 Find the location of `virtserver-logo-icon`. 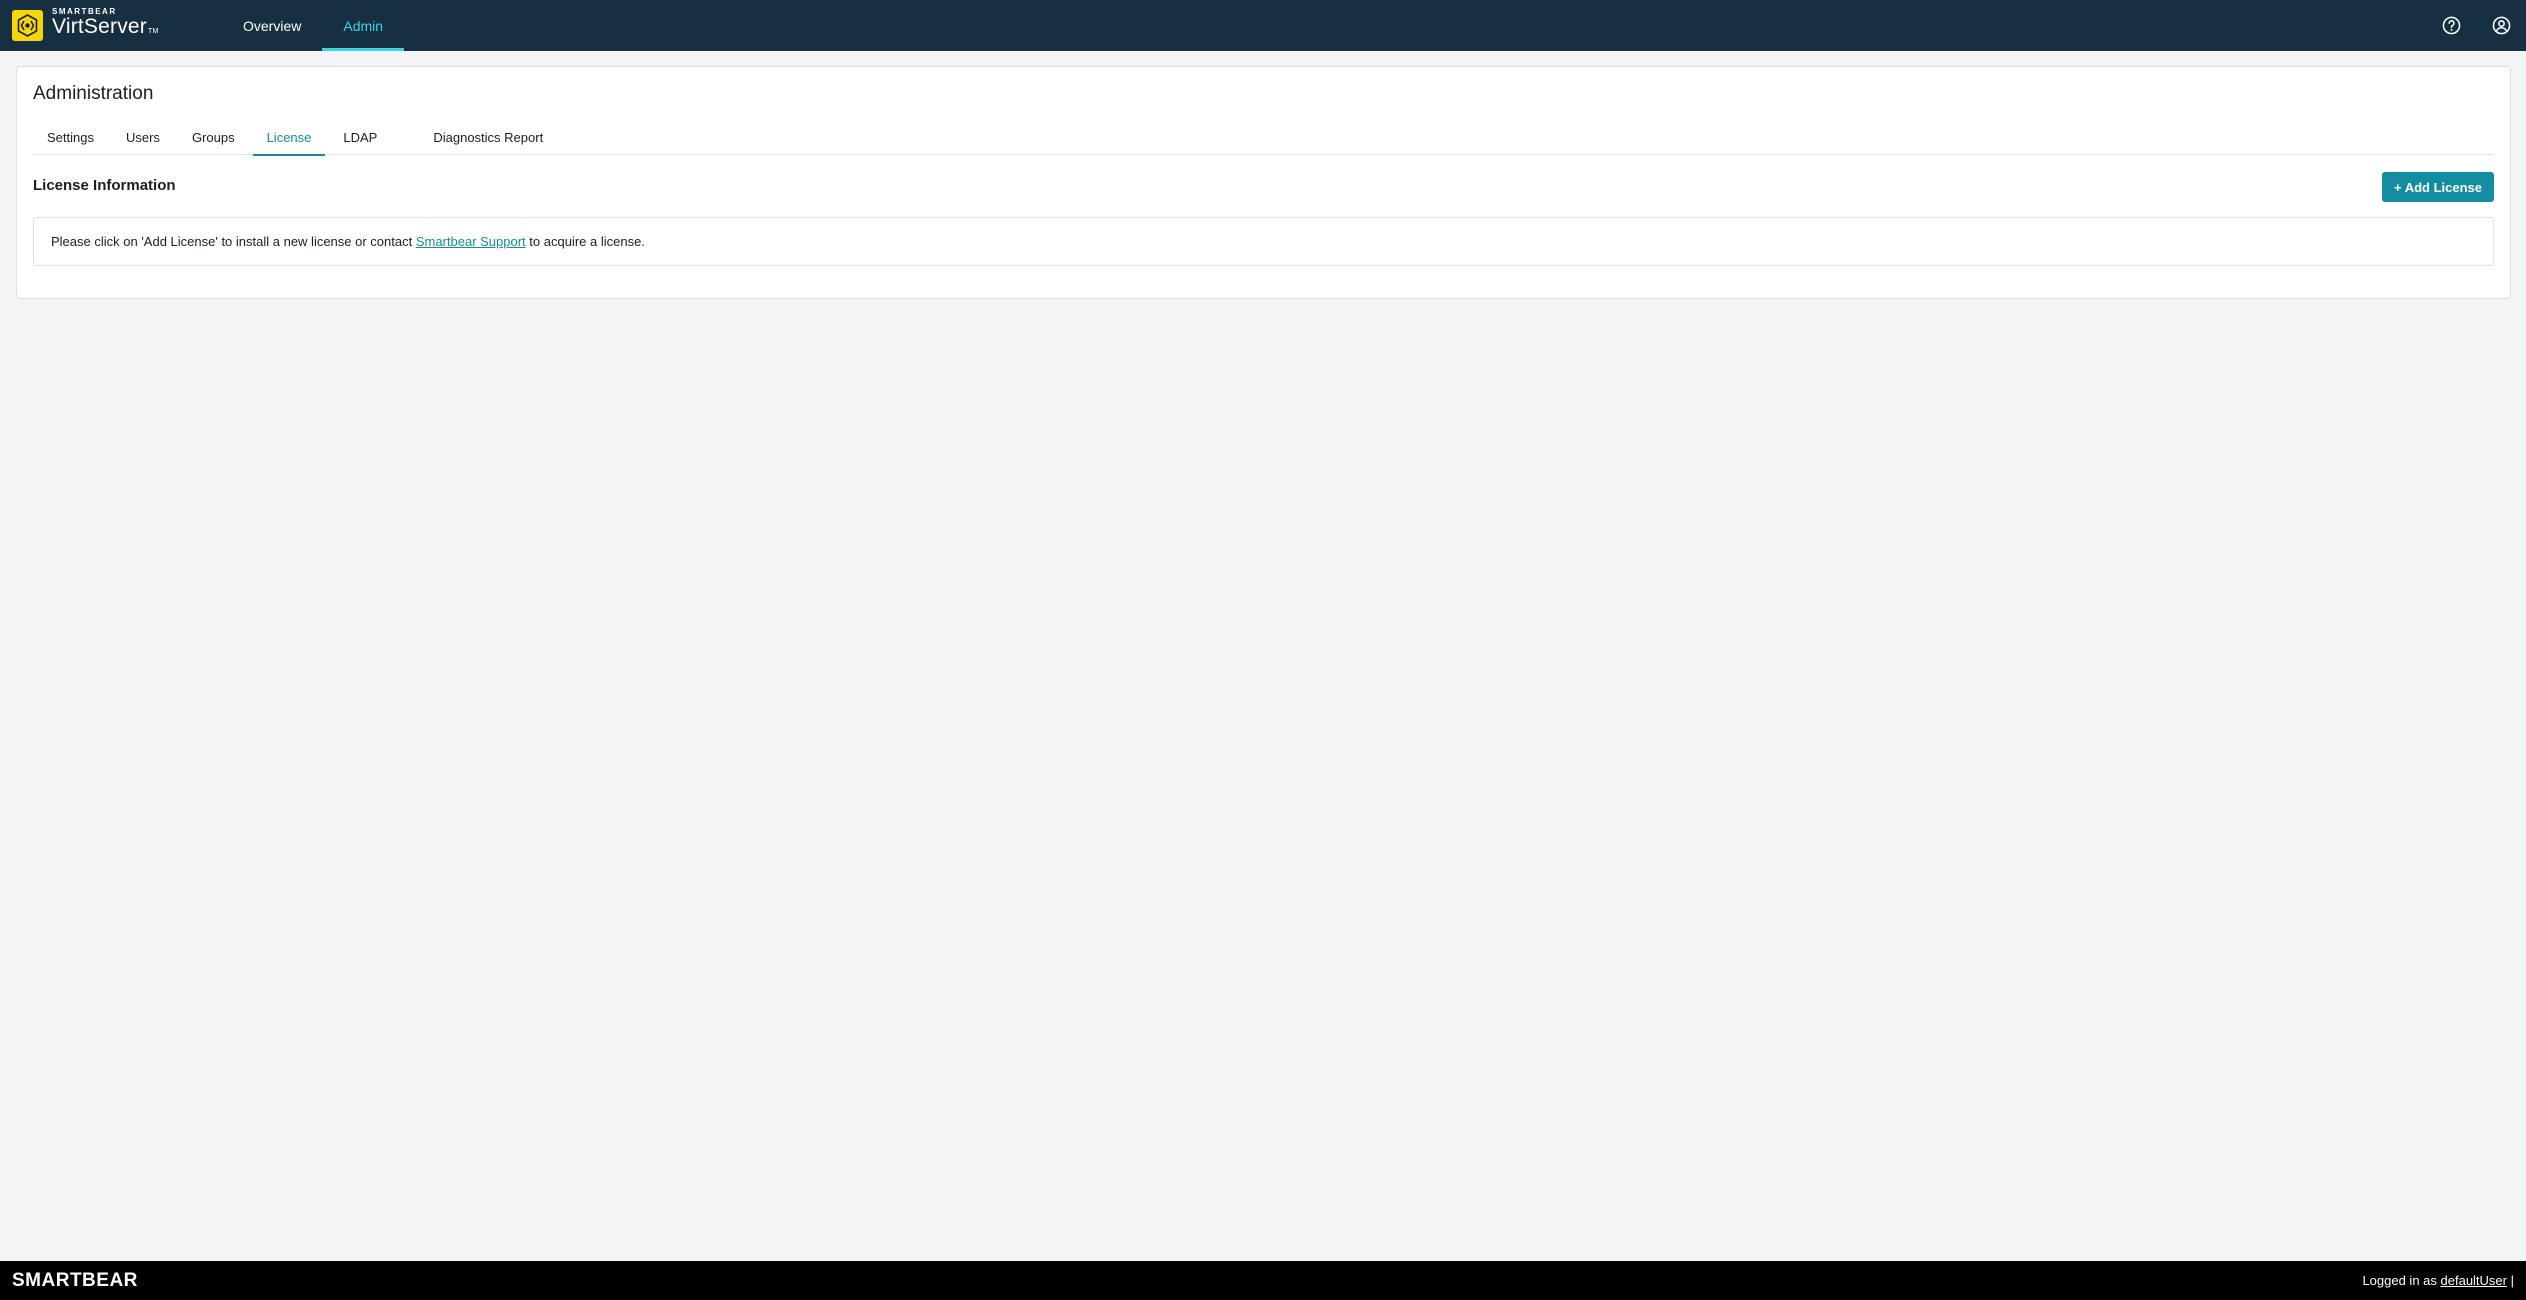

virtserver-logo-icon is located at coordinates (27, 25).